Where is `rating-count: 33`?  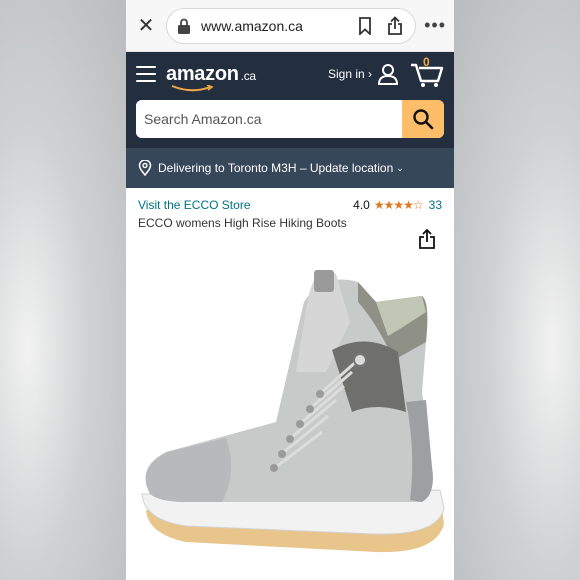 rating-count: 33 is located at coordinates (435, 205).